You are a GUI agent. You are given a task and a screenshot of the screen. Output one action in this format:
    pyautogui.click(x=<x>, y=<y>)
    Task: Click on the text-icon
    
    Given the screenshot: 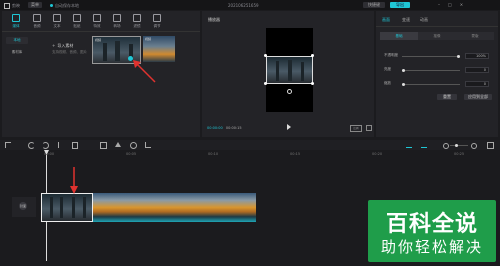 What is the action you would take?
    pyautogui.click(x=57, y=18)
    